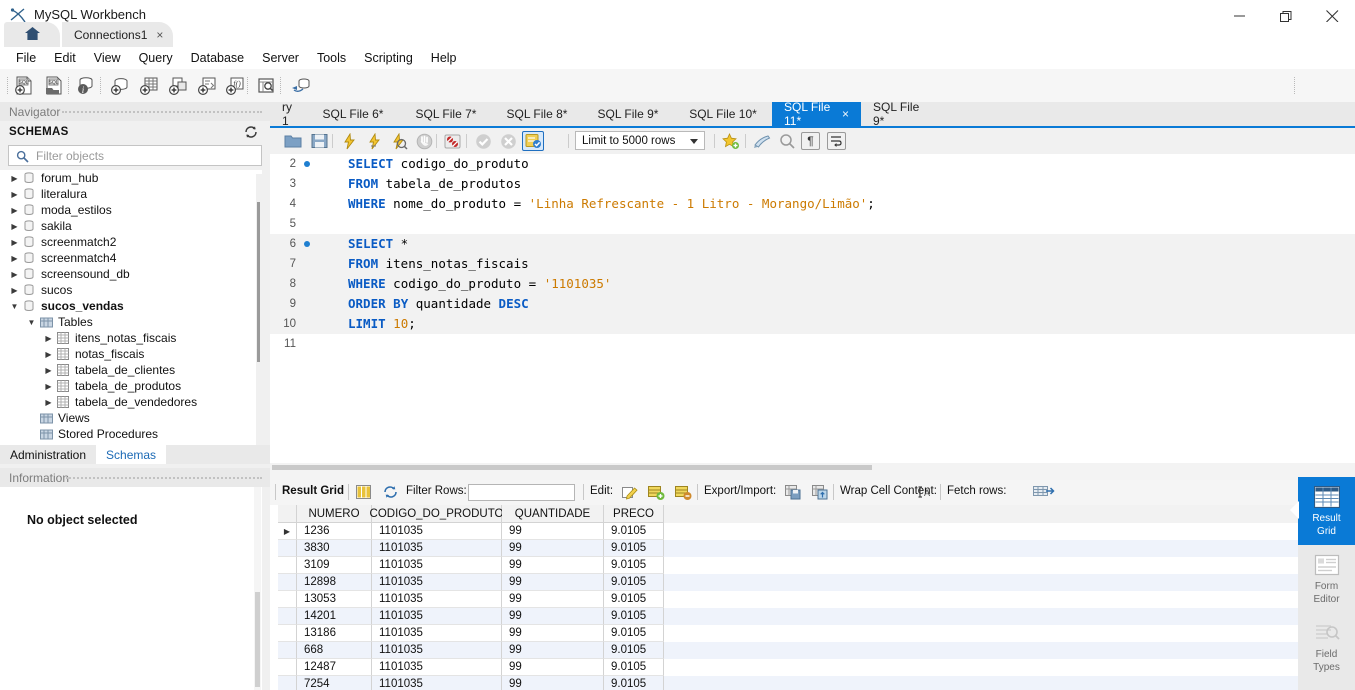  What do you see at coordinates (363, 492) in the screenshot?
I see `grid-columns-icon` at bounding box center [363, 492].